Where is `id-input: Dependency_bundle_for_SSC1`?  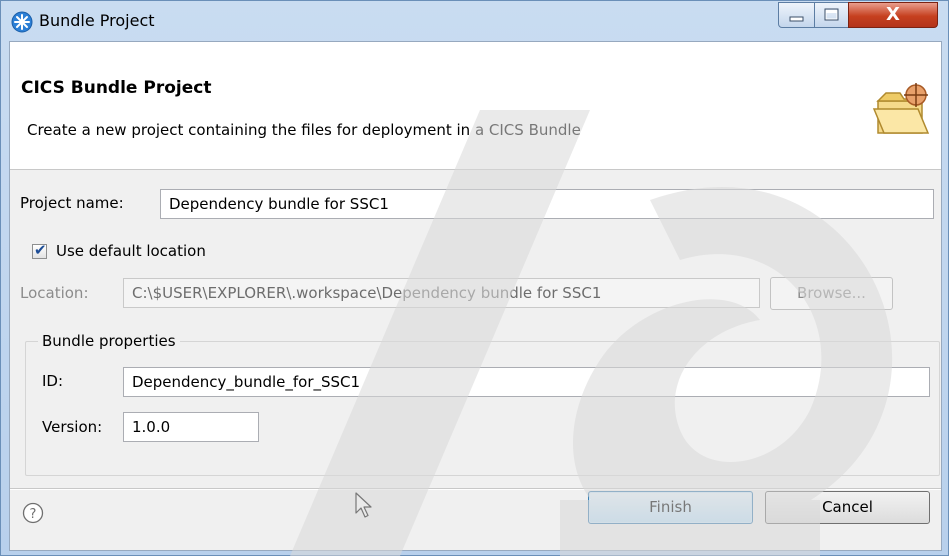 id-input: Dependency_bundle_for_SSC1 is located at coordinates (526, 382).